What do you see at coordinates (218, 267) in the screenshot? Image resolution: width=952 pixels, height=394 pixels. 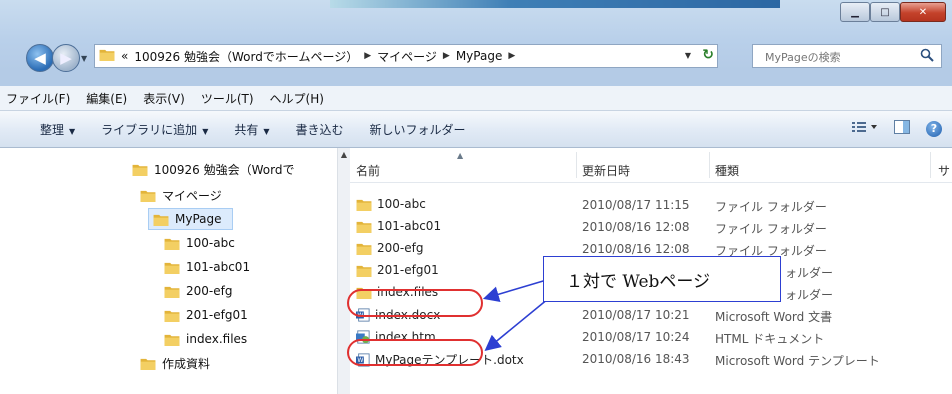 I see `tree-item-label: 101-abc01` at bounding box center [218, 267].